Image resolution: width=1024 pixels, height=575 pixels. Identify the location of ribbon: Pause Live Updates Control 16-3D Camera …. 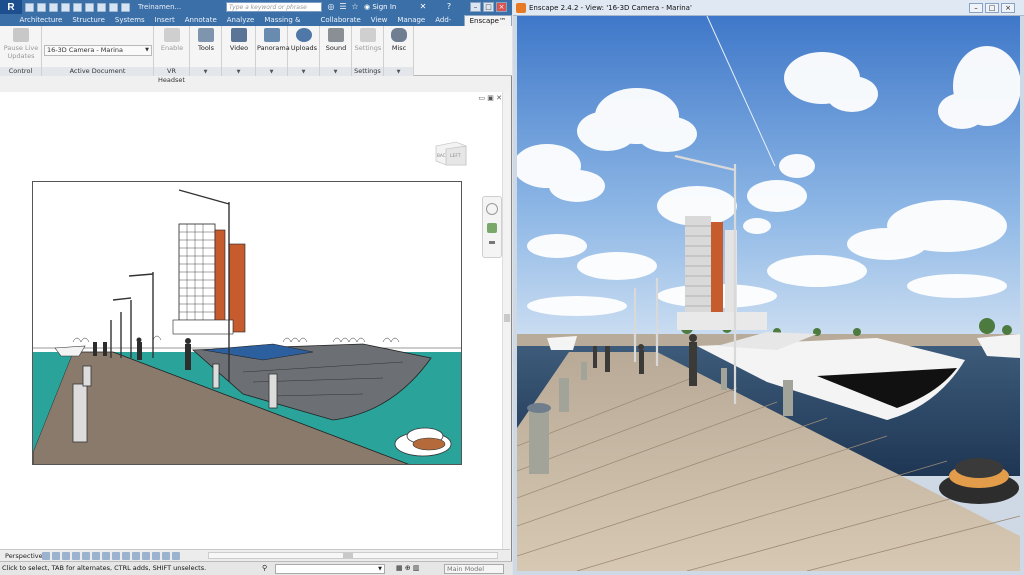
(256, 55).